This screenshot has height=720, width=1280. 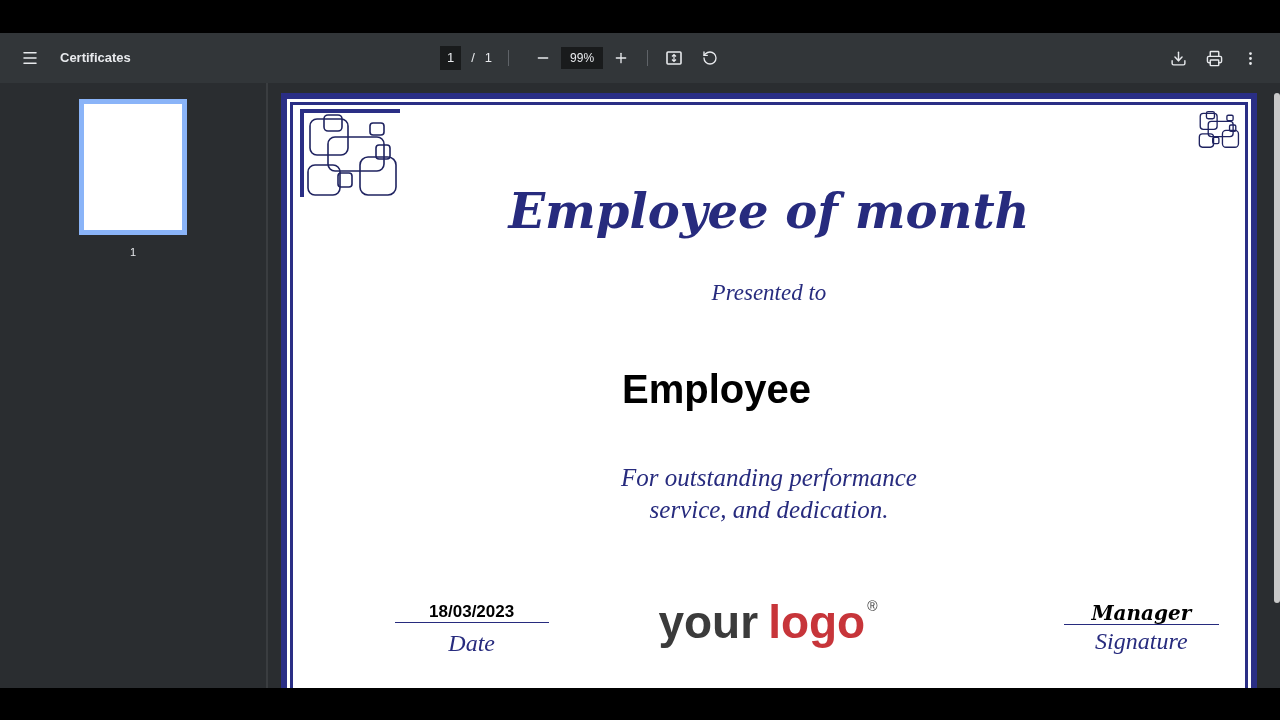 I want to click on citation-text: For outstanding performance service, and dedication., so click(x=769, y=494).